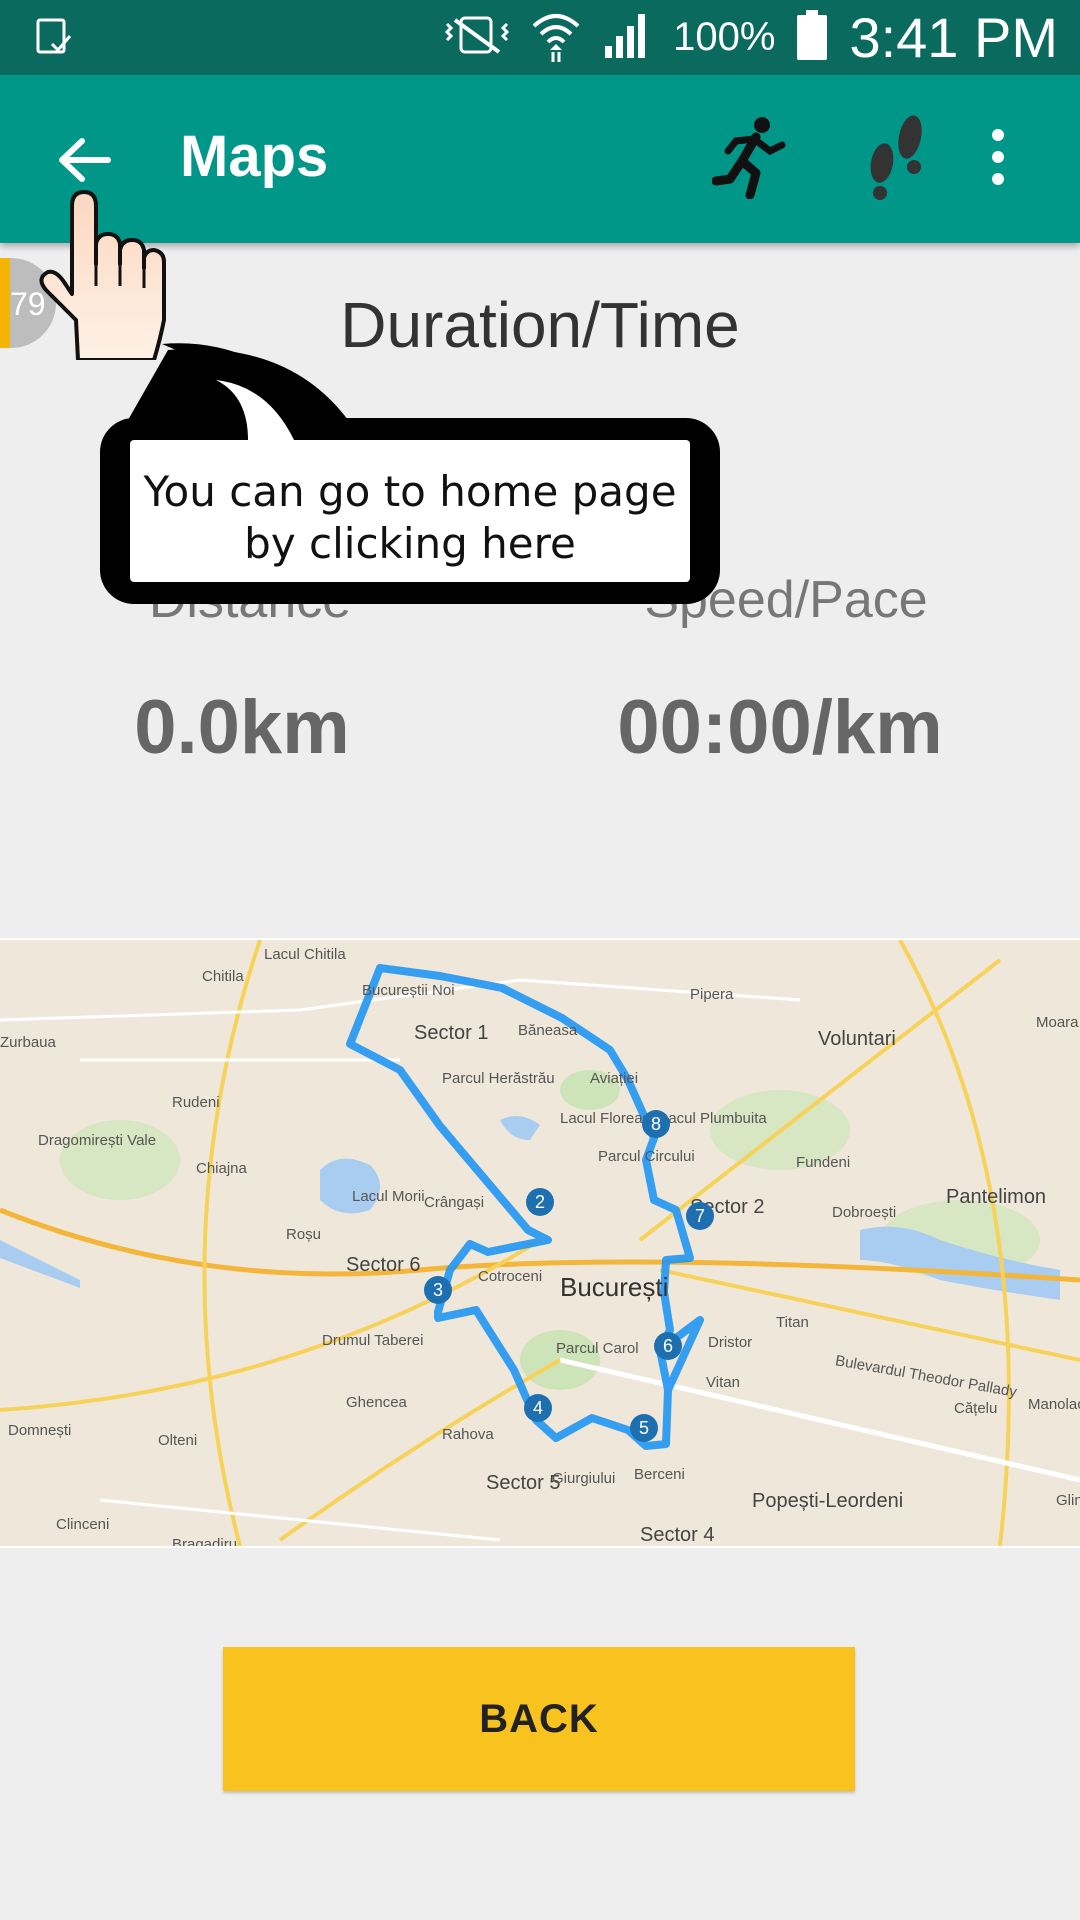 The height and width of the screenshot is (1920, 1080). I want to click on mute-icon, so click(477, 37).